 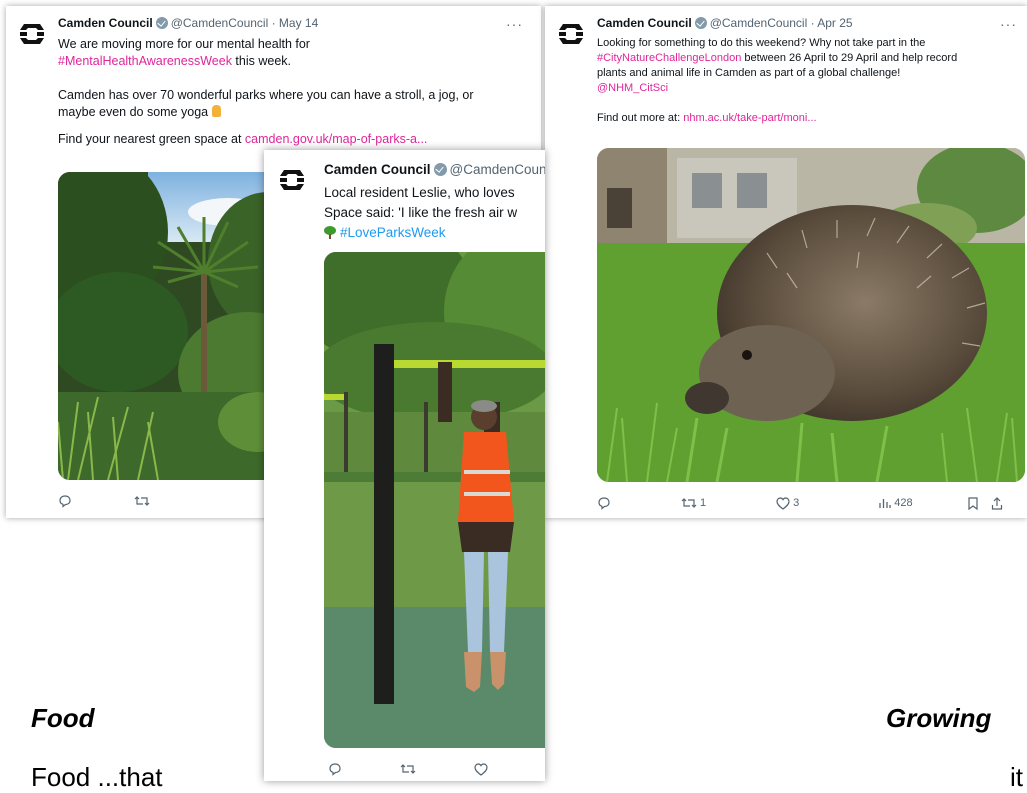 What do you see at coordinates (669, 58) in the screenshot?
I see `hashtag-link: #CityNatureChallengeLondon` at bounding box center [669, 58].